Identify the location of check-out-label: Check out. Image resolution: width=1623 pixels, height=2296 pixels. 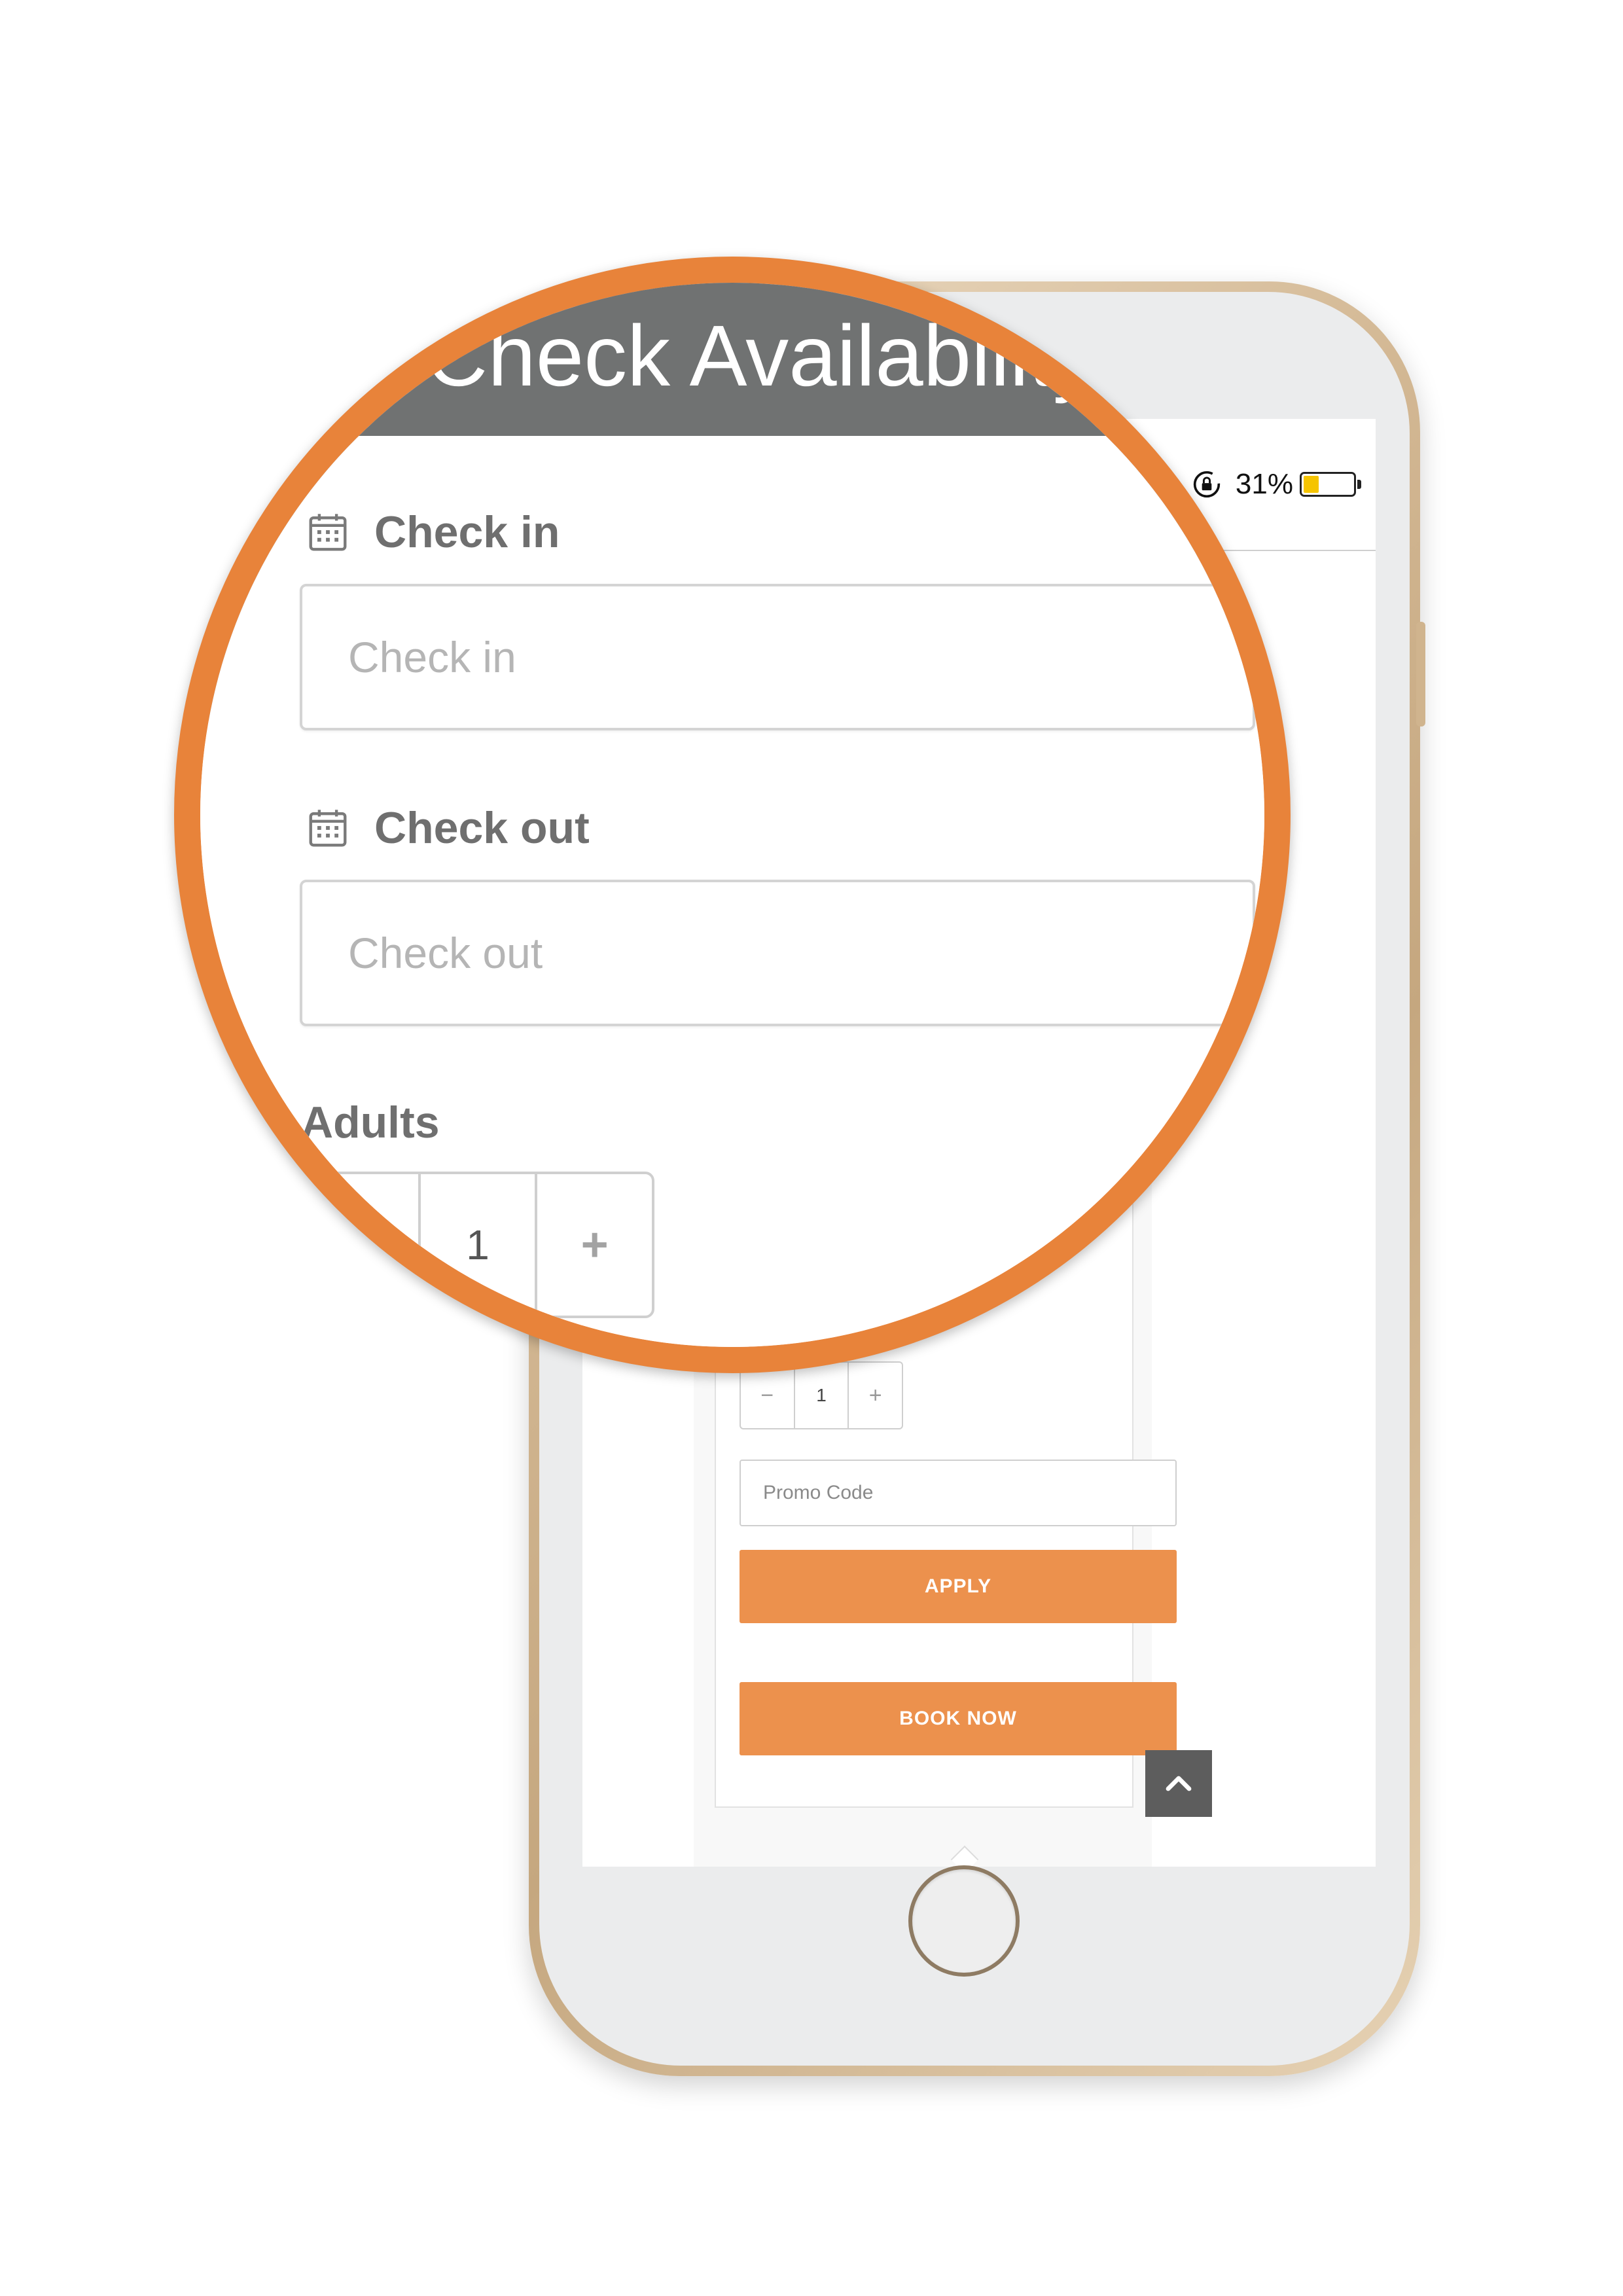
(447, 827).